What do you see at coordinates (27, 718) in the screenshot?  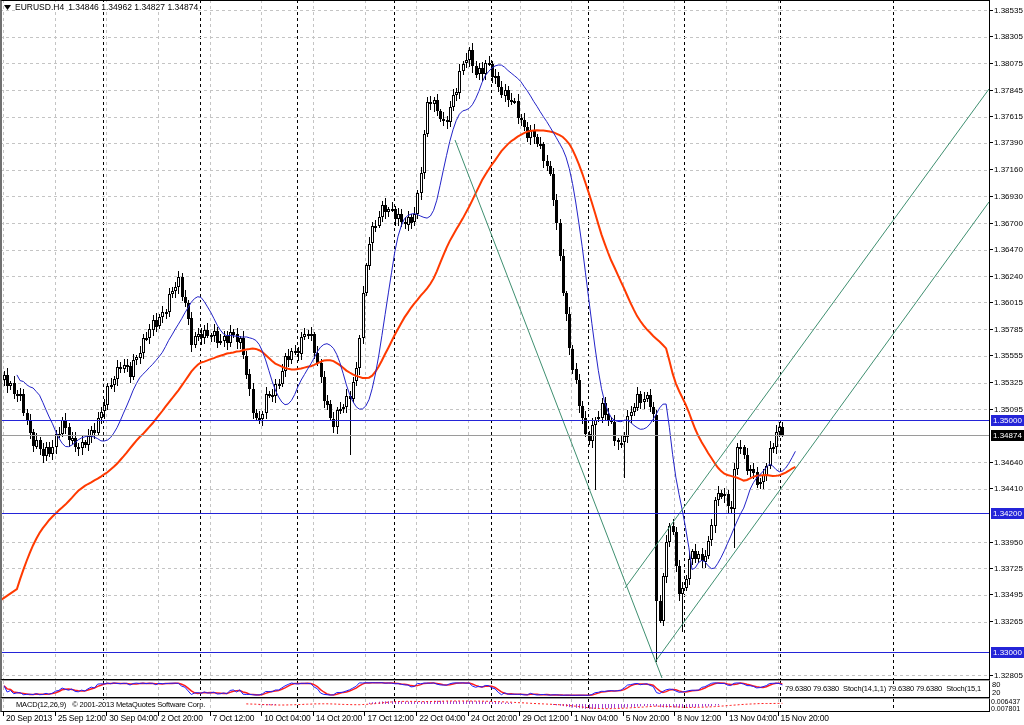 I see `time-axis-label: 20 Sep 2013` at bounding box center [27, 718].